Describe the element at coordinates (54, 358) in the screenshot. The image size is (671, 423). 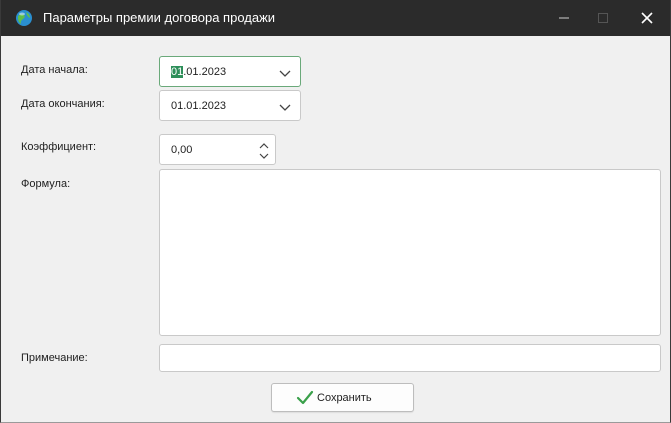
I see `note-label: Примечание:` at that location.